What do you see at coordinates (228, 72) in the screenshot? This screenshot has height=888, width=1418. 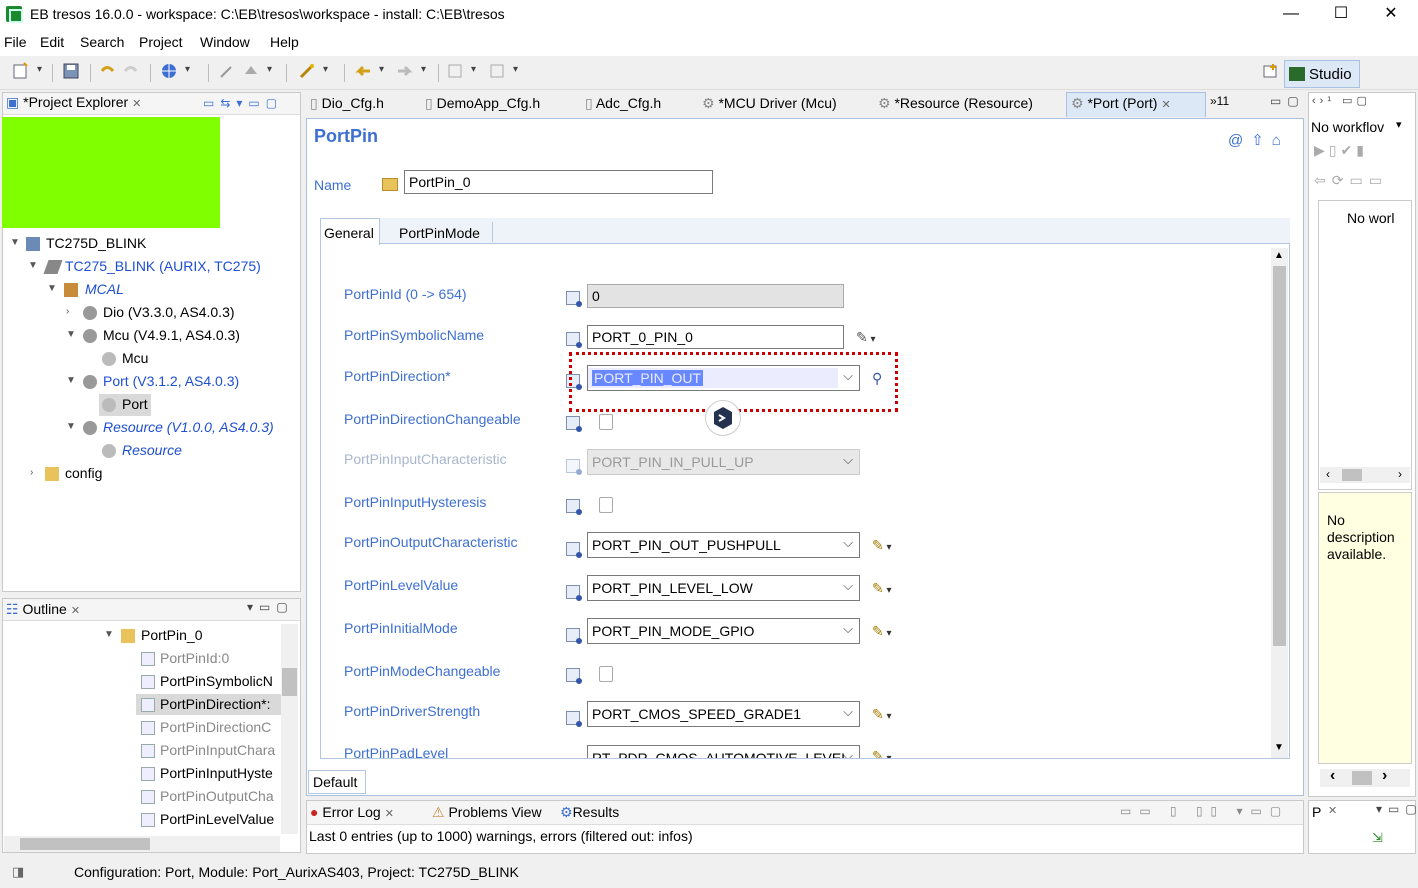 I see `build-icon` at bounding box center [228, 72].